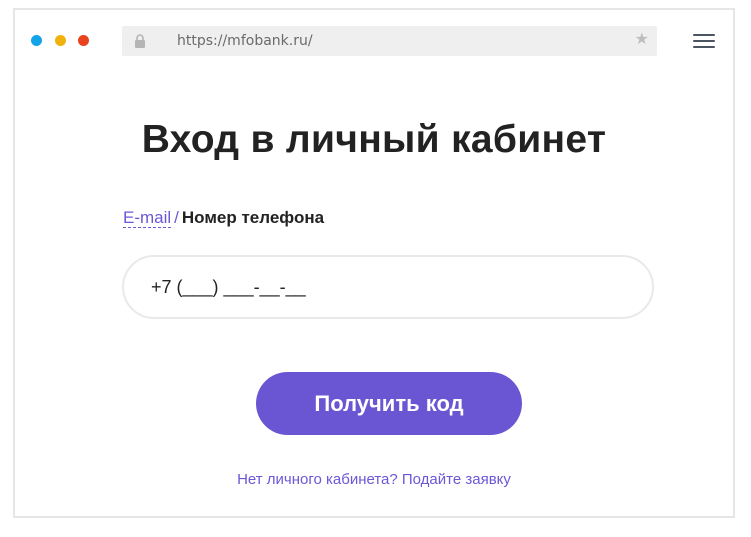  I want to click on browser-toolbar: https://mfobank.ru/ ★, so click(374, 42).